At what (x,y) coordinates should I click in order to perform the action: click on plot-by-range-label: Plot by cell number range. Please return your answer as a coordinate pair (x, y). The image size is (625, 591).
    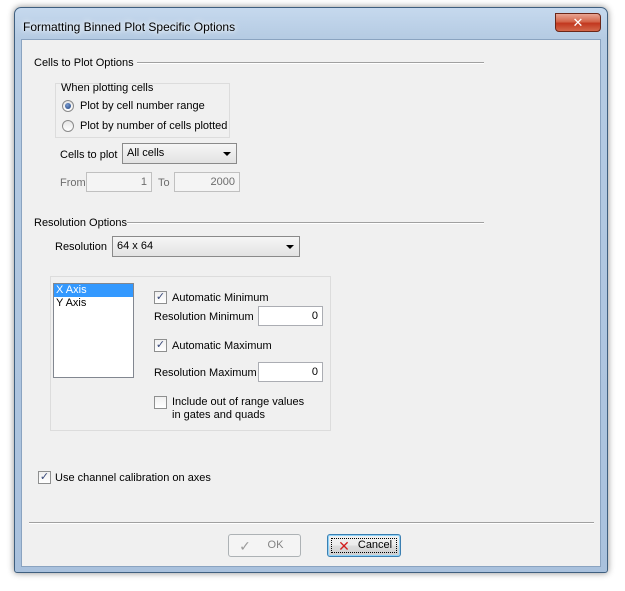
    Looking at the image, I should click on (142, 106).